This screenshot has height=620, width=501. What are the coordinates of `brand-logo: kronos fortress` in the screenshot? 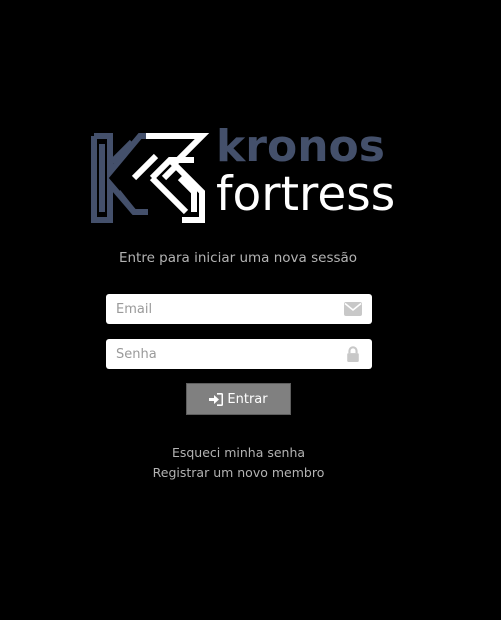 It's located at (242, 172).